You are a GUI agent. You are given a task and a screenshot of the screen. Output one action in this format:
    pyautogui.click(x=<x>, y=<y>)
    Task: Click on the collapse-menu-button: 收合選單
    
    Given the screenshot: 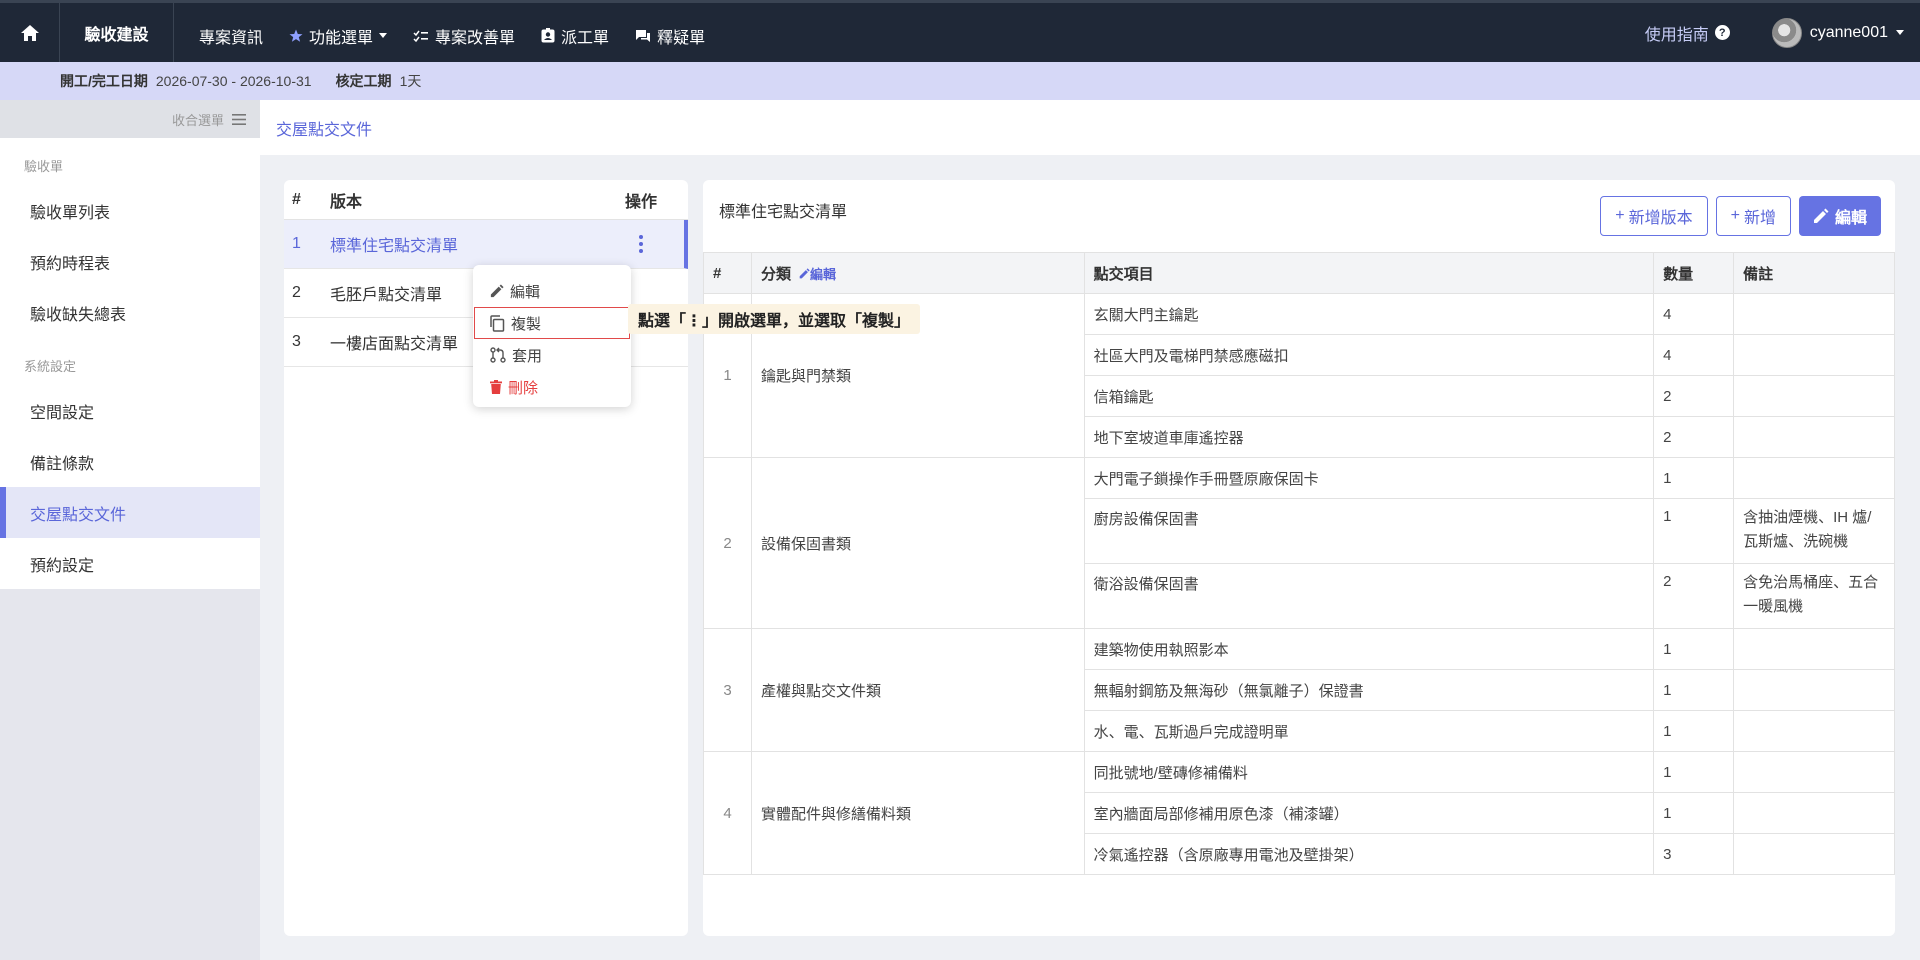 What is the action you would take?
    pyautogui.click(x=130, y=119)
    